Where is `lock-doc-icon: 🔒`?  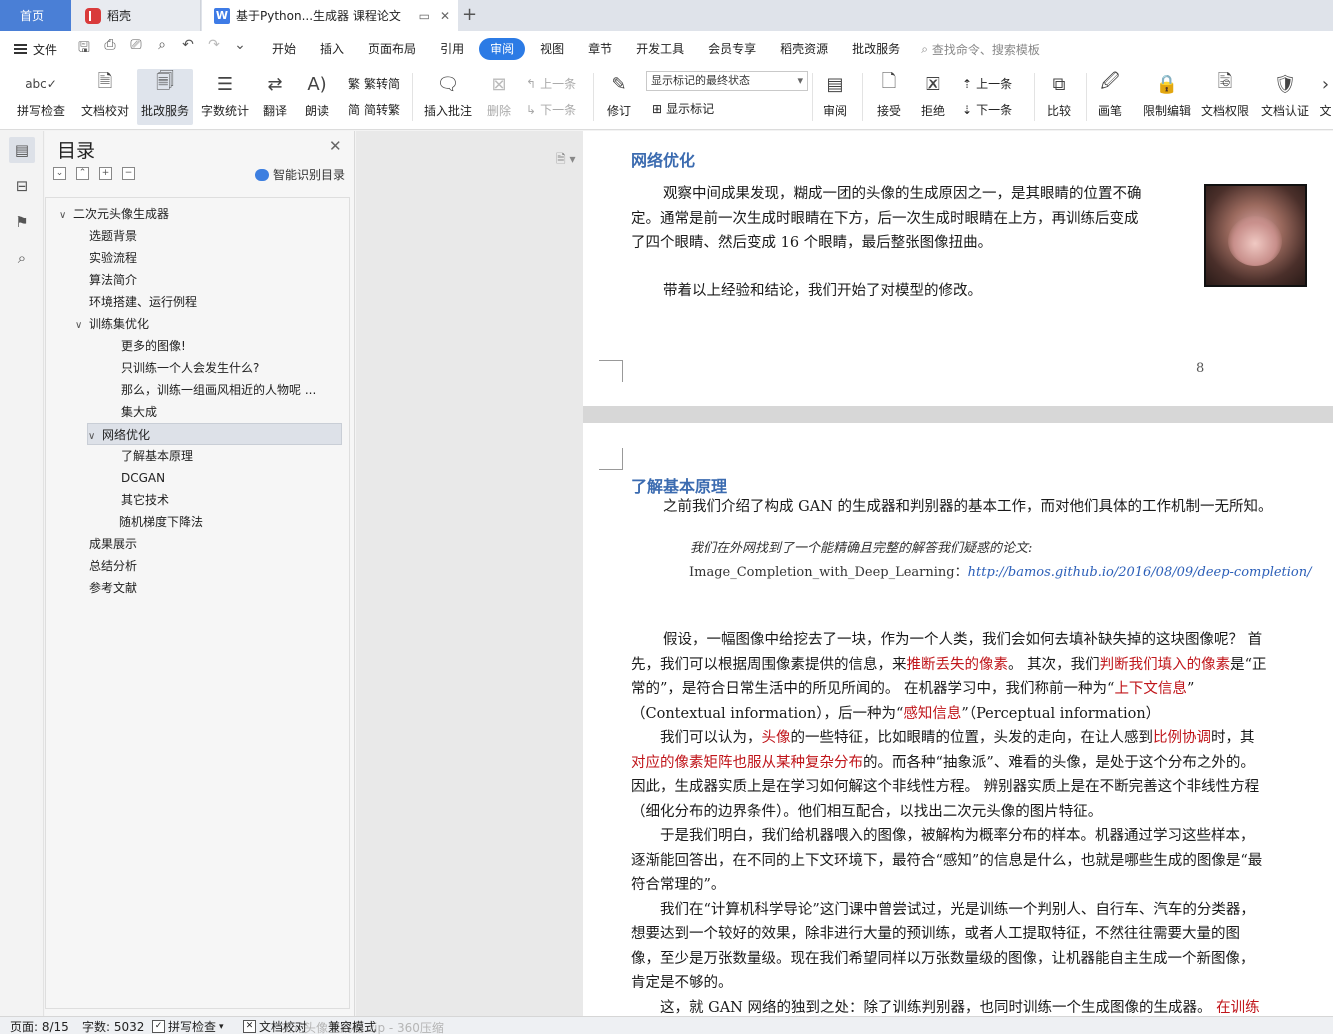 lock-doc-icon: 🔒 is located at coordinates (1167, 84).